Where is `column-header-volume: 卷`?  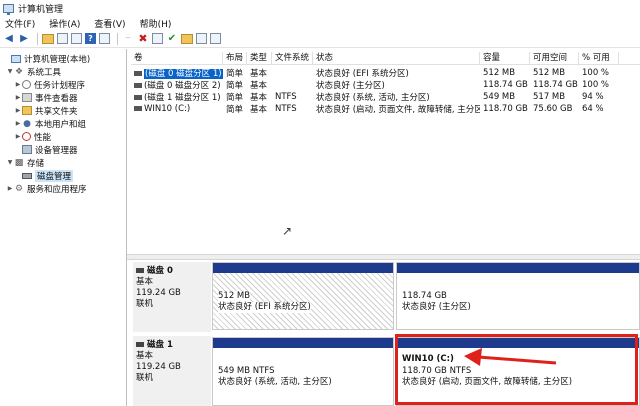 column-header-volume: 卷 is located at coordinates (177, 58).